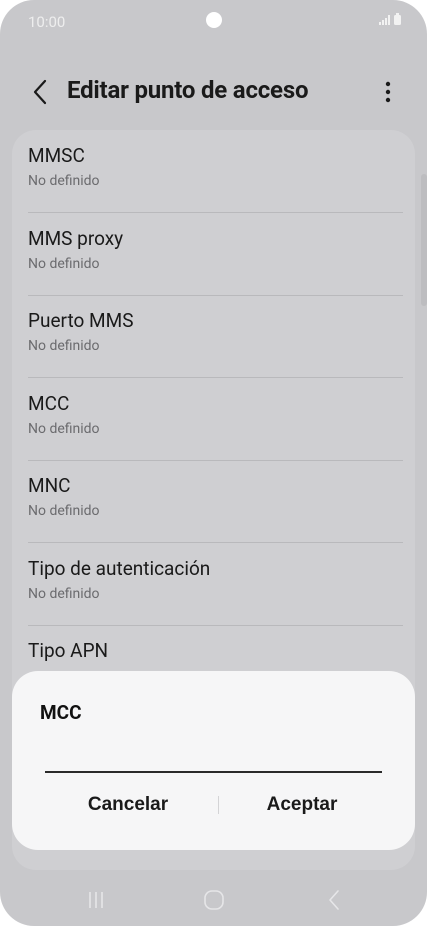 This screenshot has height=926, width=427. I want to click on chevron-left-icon, so click(40, 92).